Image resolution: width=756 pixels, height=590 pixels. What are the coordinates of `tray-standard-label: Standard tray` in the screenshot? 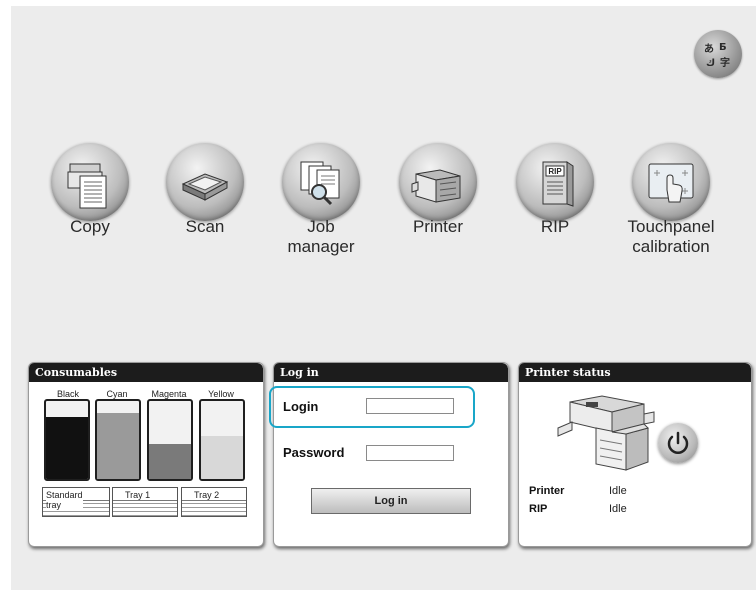 It's located at (64, 500).